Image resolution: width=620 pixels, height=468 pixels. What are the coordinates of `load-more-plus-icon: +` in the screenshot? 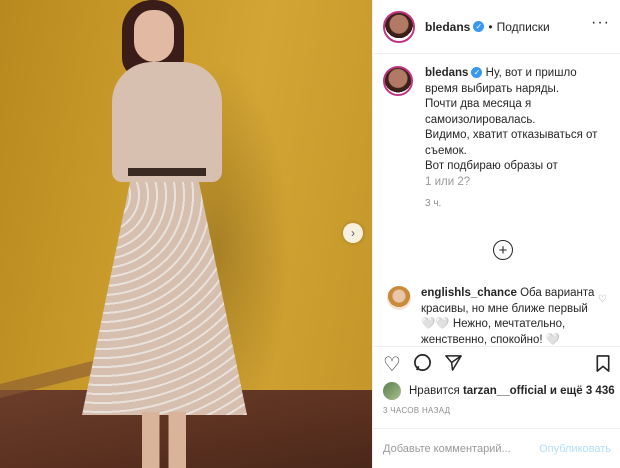 It's located at (503, 250).